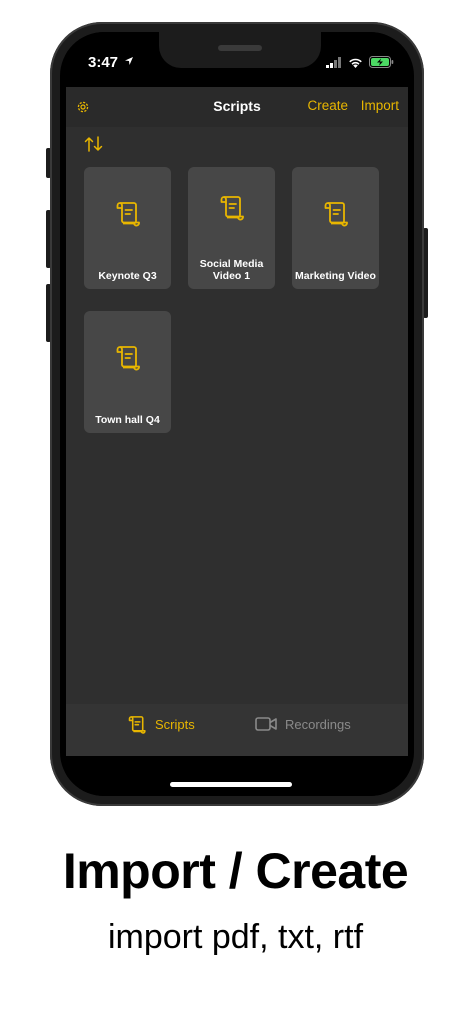 This screenshot has width=471, height=1024. I want to click on tab-scripts: Scripts, so click(161, 724).